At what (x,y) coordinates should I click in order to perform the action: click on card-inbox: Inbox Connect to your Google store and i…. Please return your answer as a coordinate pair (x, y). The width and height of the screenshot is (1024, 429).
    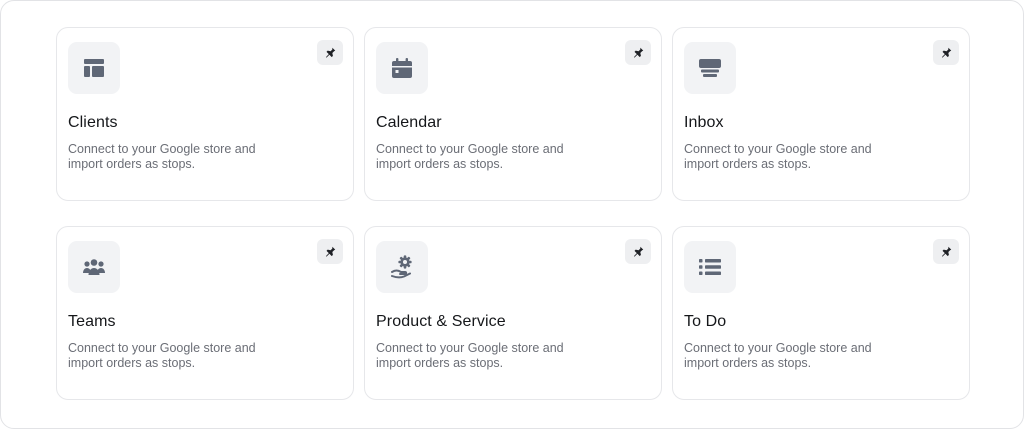
    Looking at the image, I should click on (821, 114).